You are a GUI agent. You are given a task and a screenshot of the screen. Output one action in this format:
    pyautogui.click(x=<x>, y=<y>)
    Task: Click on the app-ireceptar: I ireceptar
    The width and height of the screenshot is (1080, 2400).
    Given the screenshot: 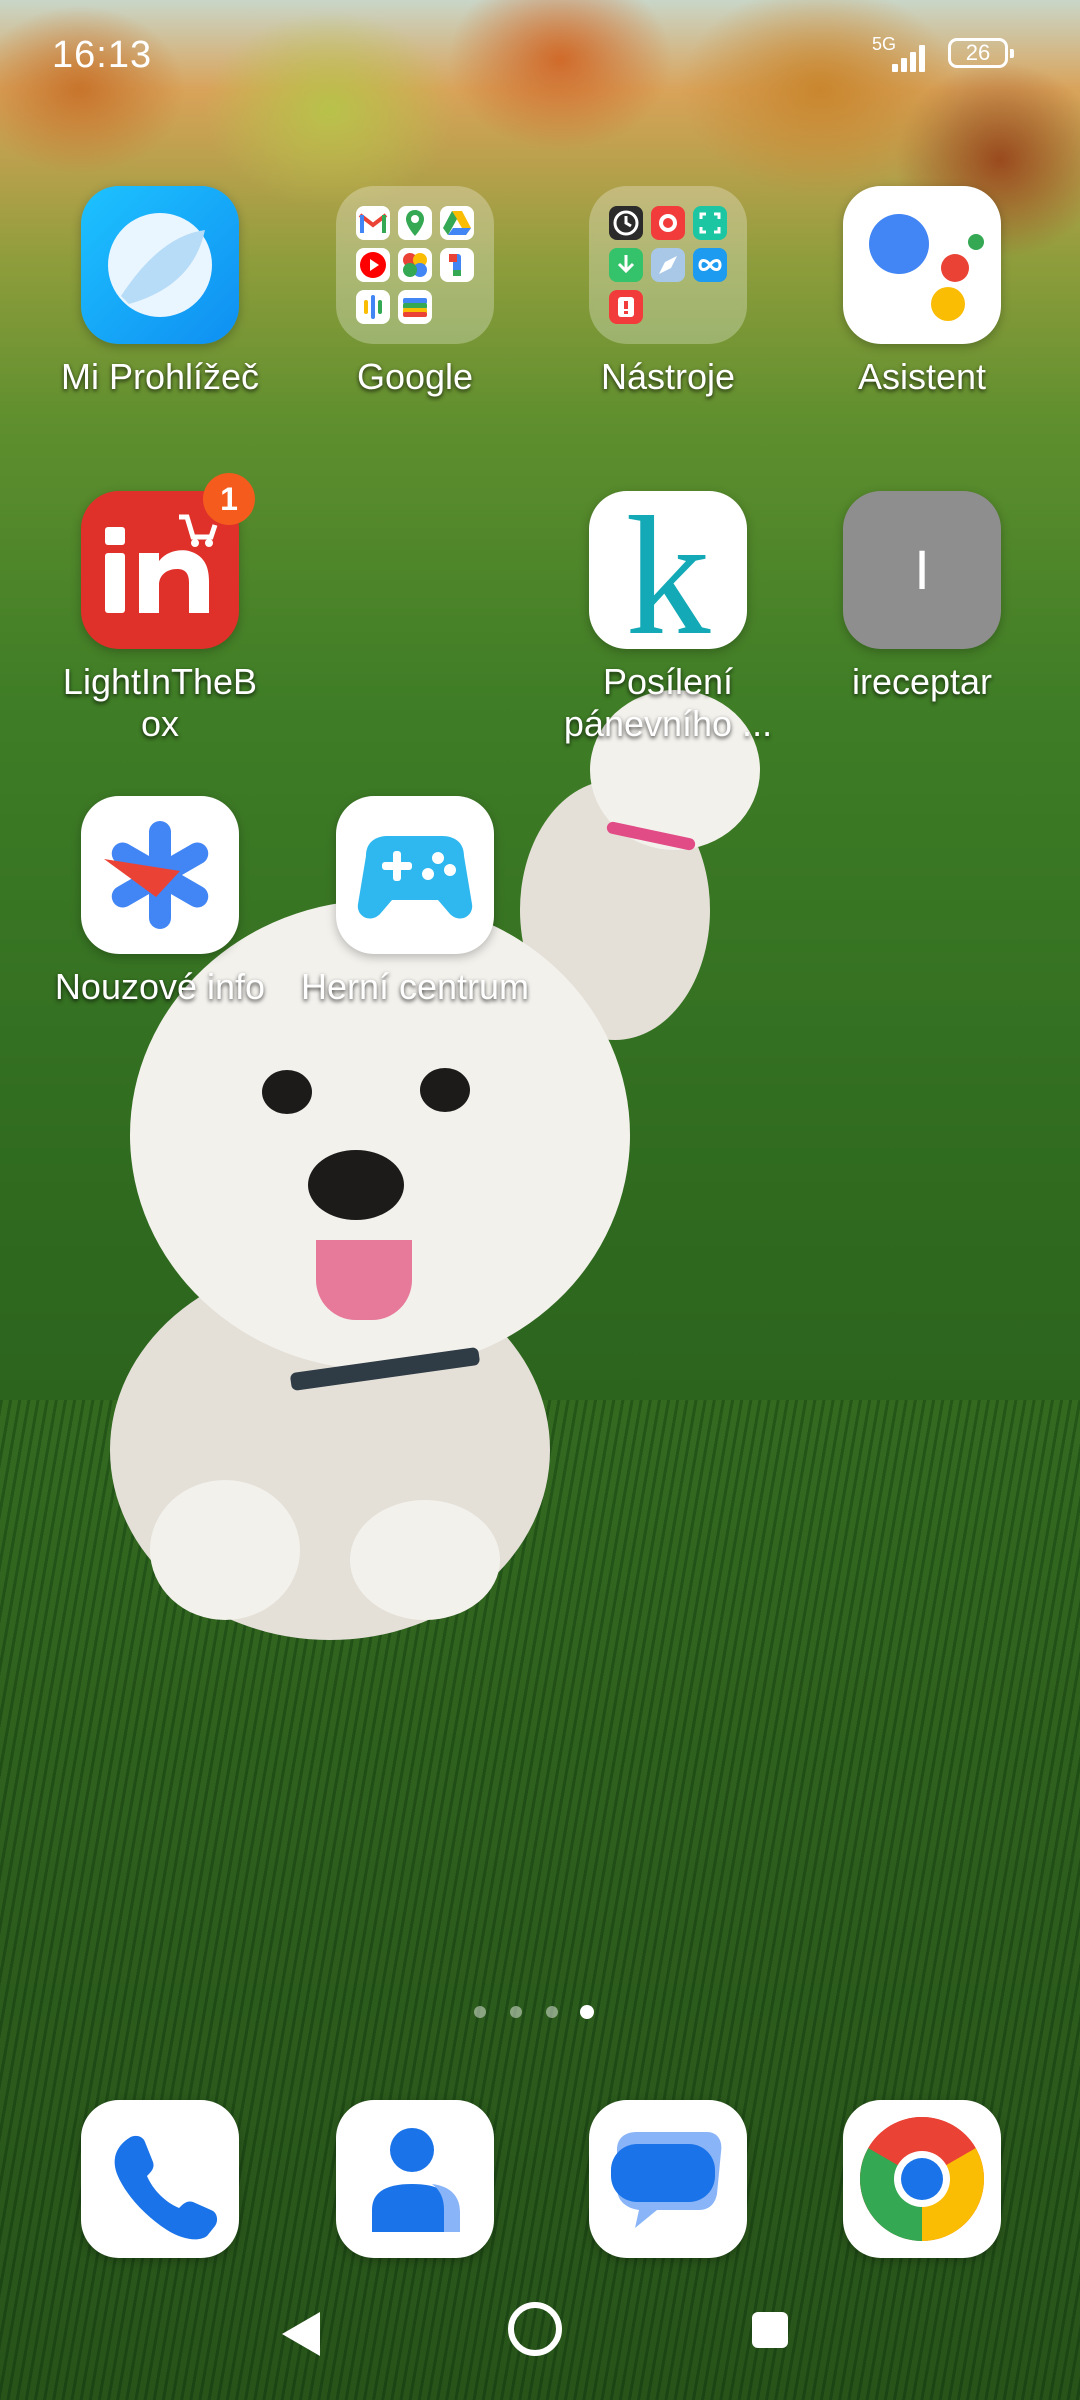 What is the action you would take?
    pyautogui.click(x=922, y=597)
    